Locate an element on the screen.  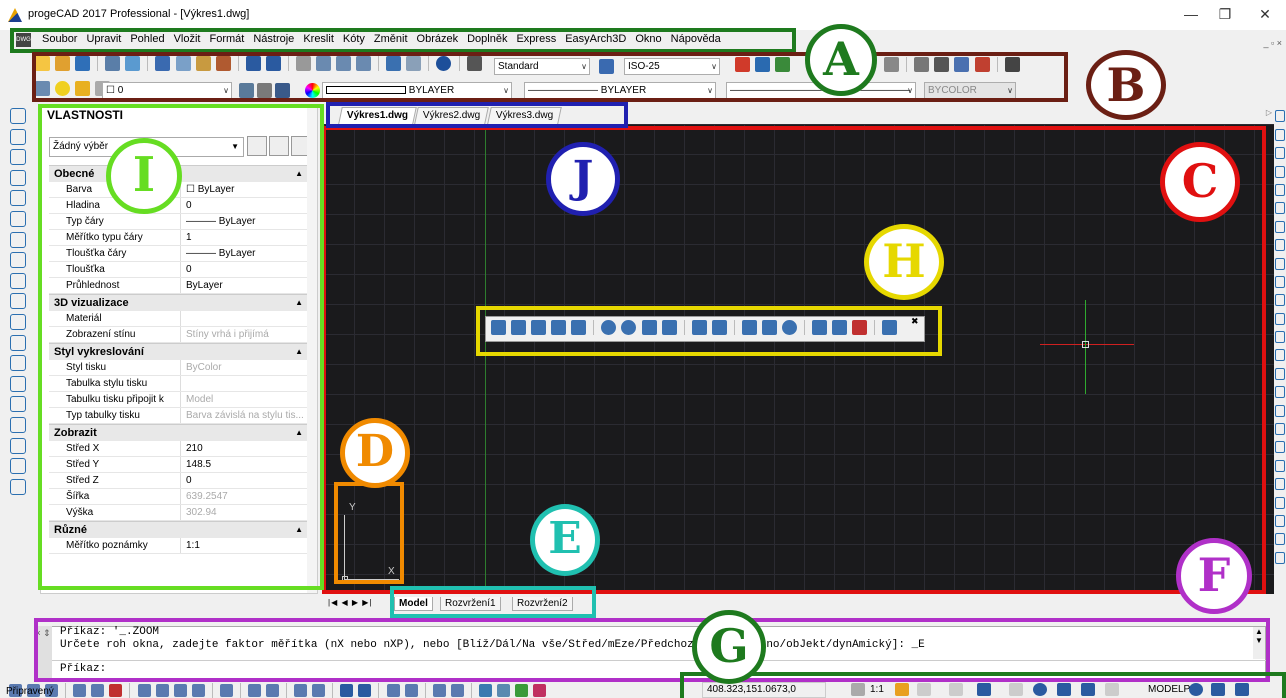
mirror-icon is located at coordinates (1280, 153).